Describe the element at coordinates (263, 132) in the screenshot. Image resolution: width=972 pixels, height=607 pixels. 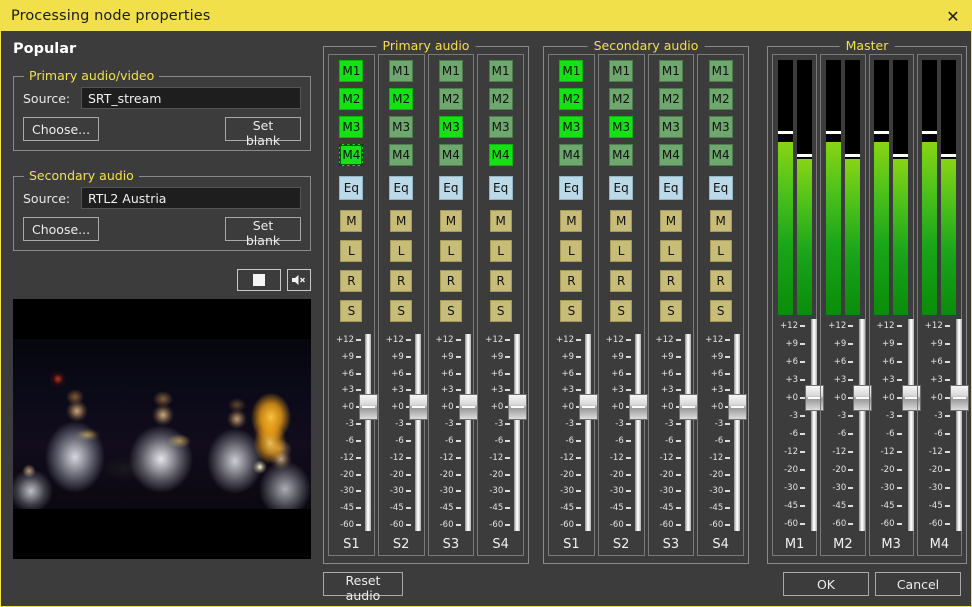
I see `primary-set-blank-button: Set blank` at that location.